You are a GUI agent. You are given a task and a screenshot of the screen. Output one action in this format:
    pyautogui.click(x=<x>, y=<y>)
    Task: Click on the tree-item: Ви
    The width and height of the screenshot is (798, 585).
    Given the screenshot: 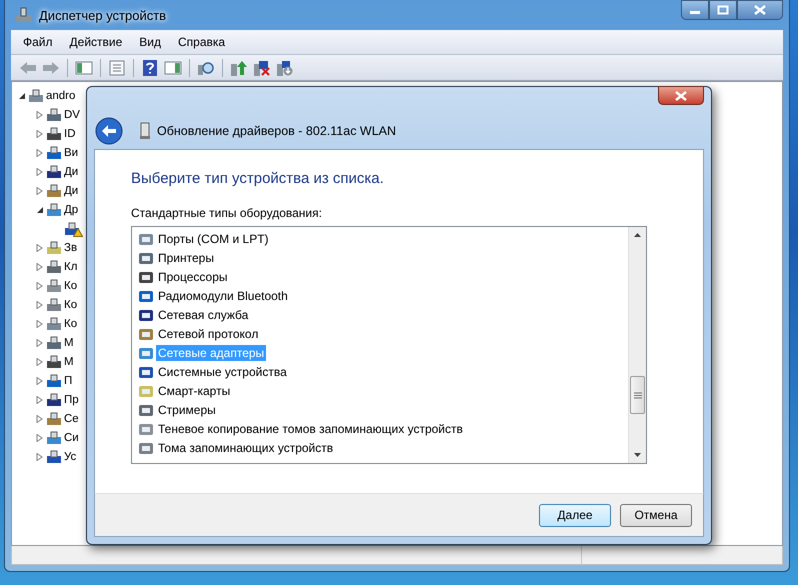 What is the action you would take?
    pyautogui.click(x=71, y=152)
    